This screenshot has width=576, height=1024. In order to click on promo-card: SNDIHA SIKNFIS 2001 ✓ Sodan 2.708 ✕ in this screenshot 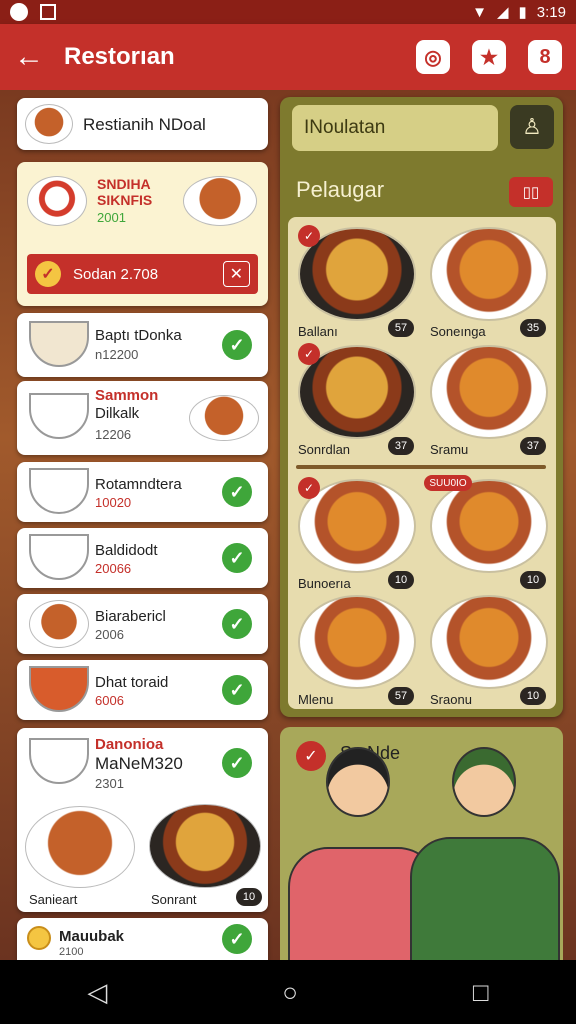, I will do `click(142, 234)`.